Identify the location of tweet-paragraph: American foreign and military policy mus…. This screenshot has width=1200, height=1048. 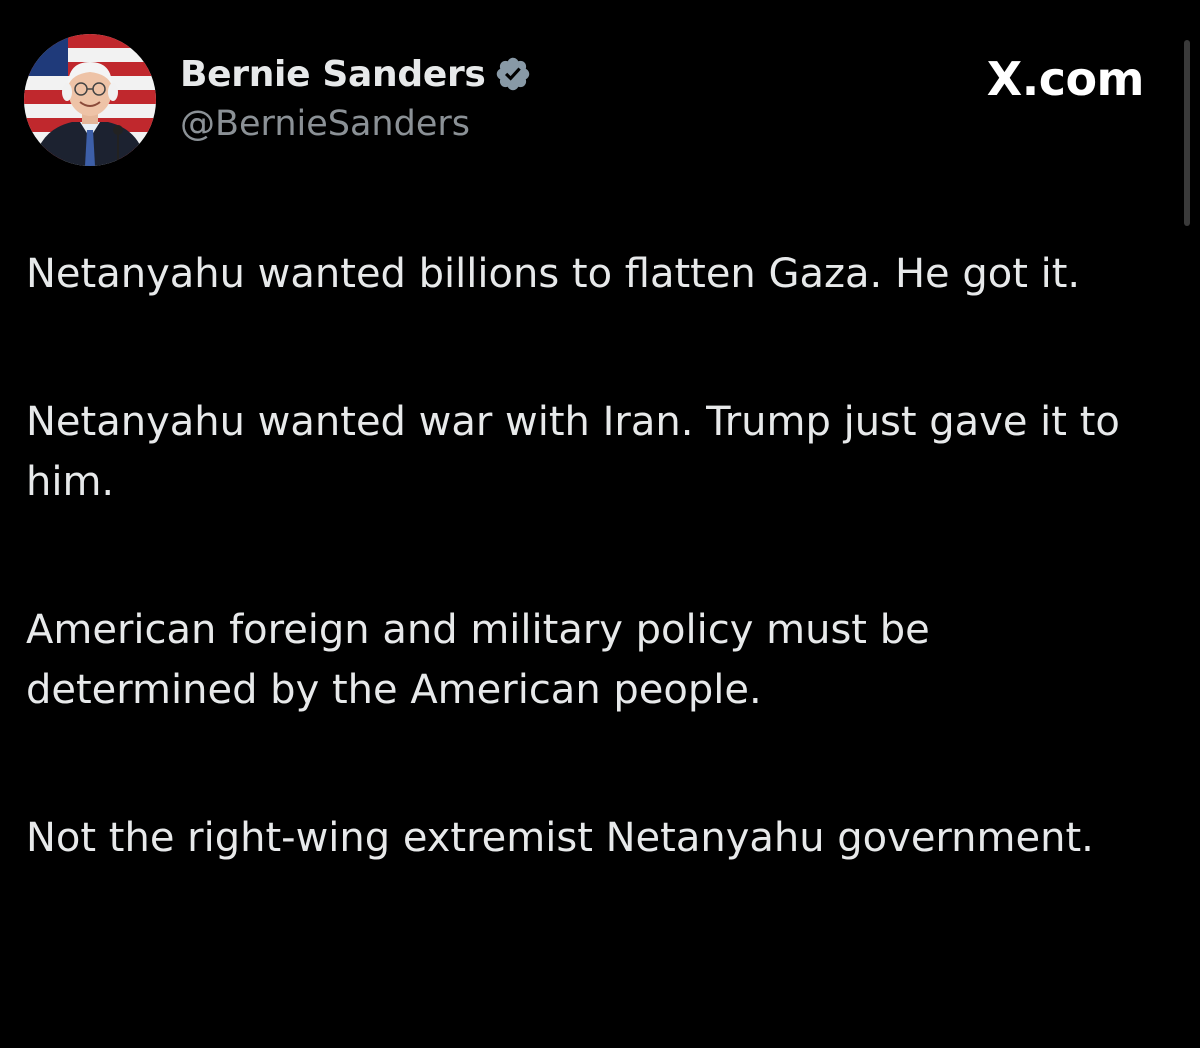
(478, 660).